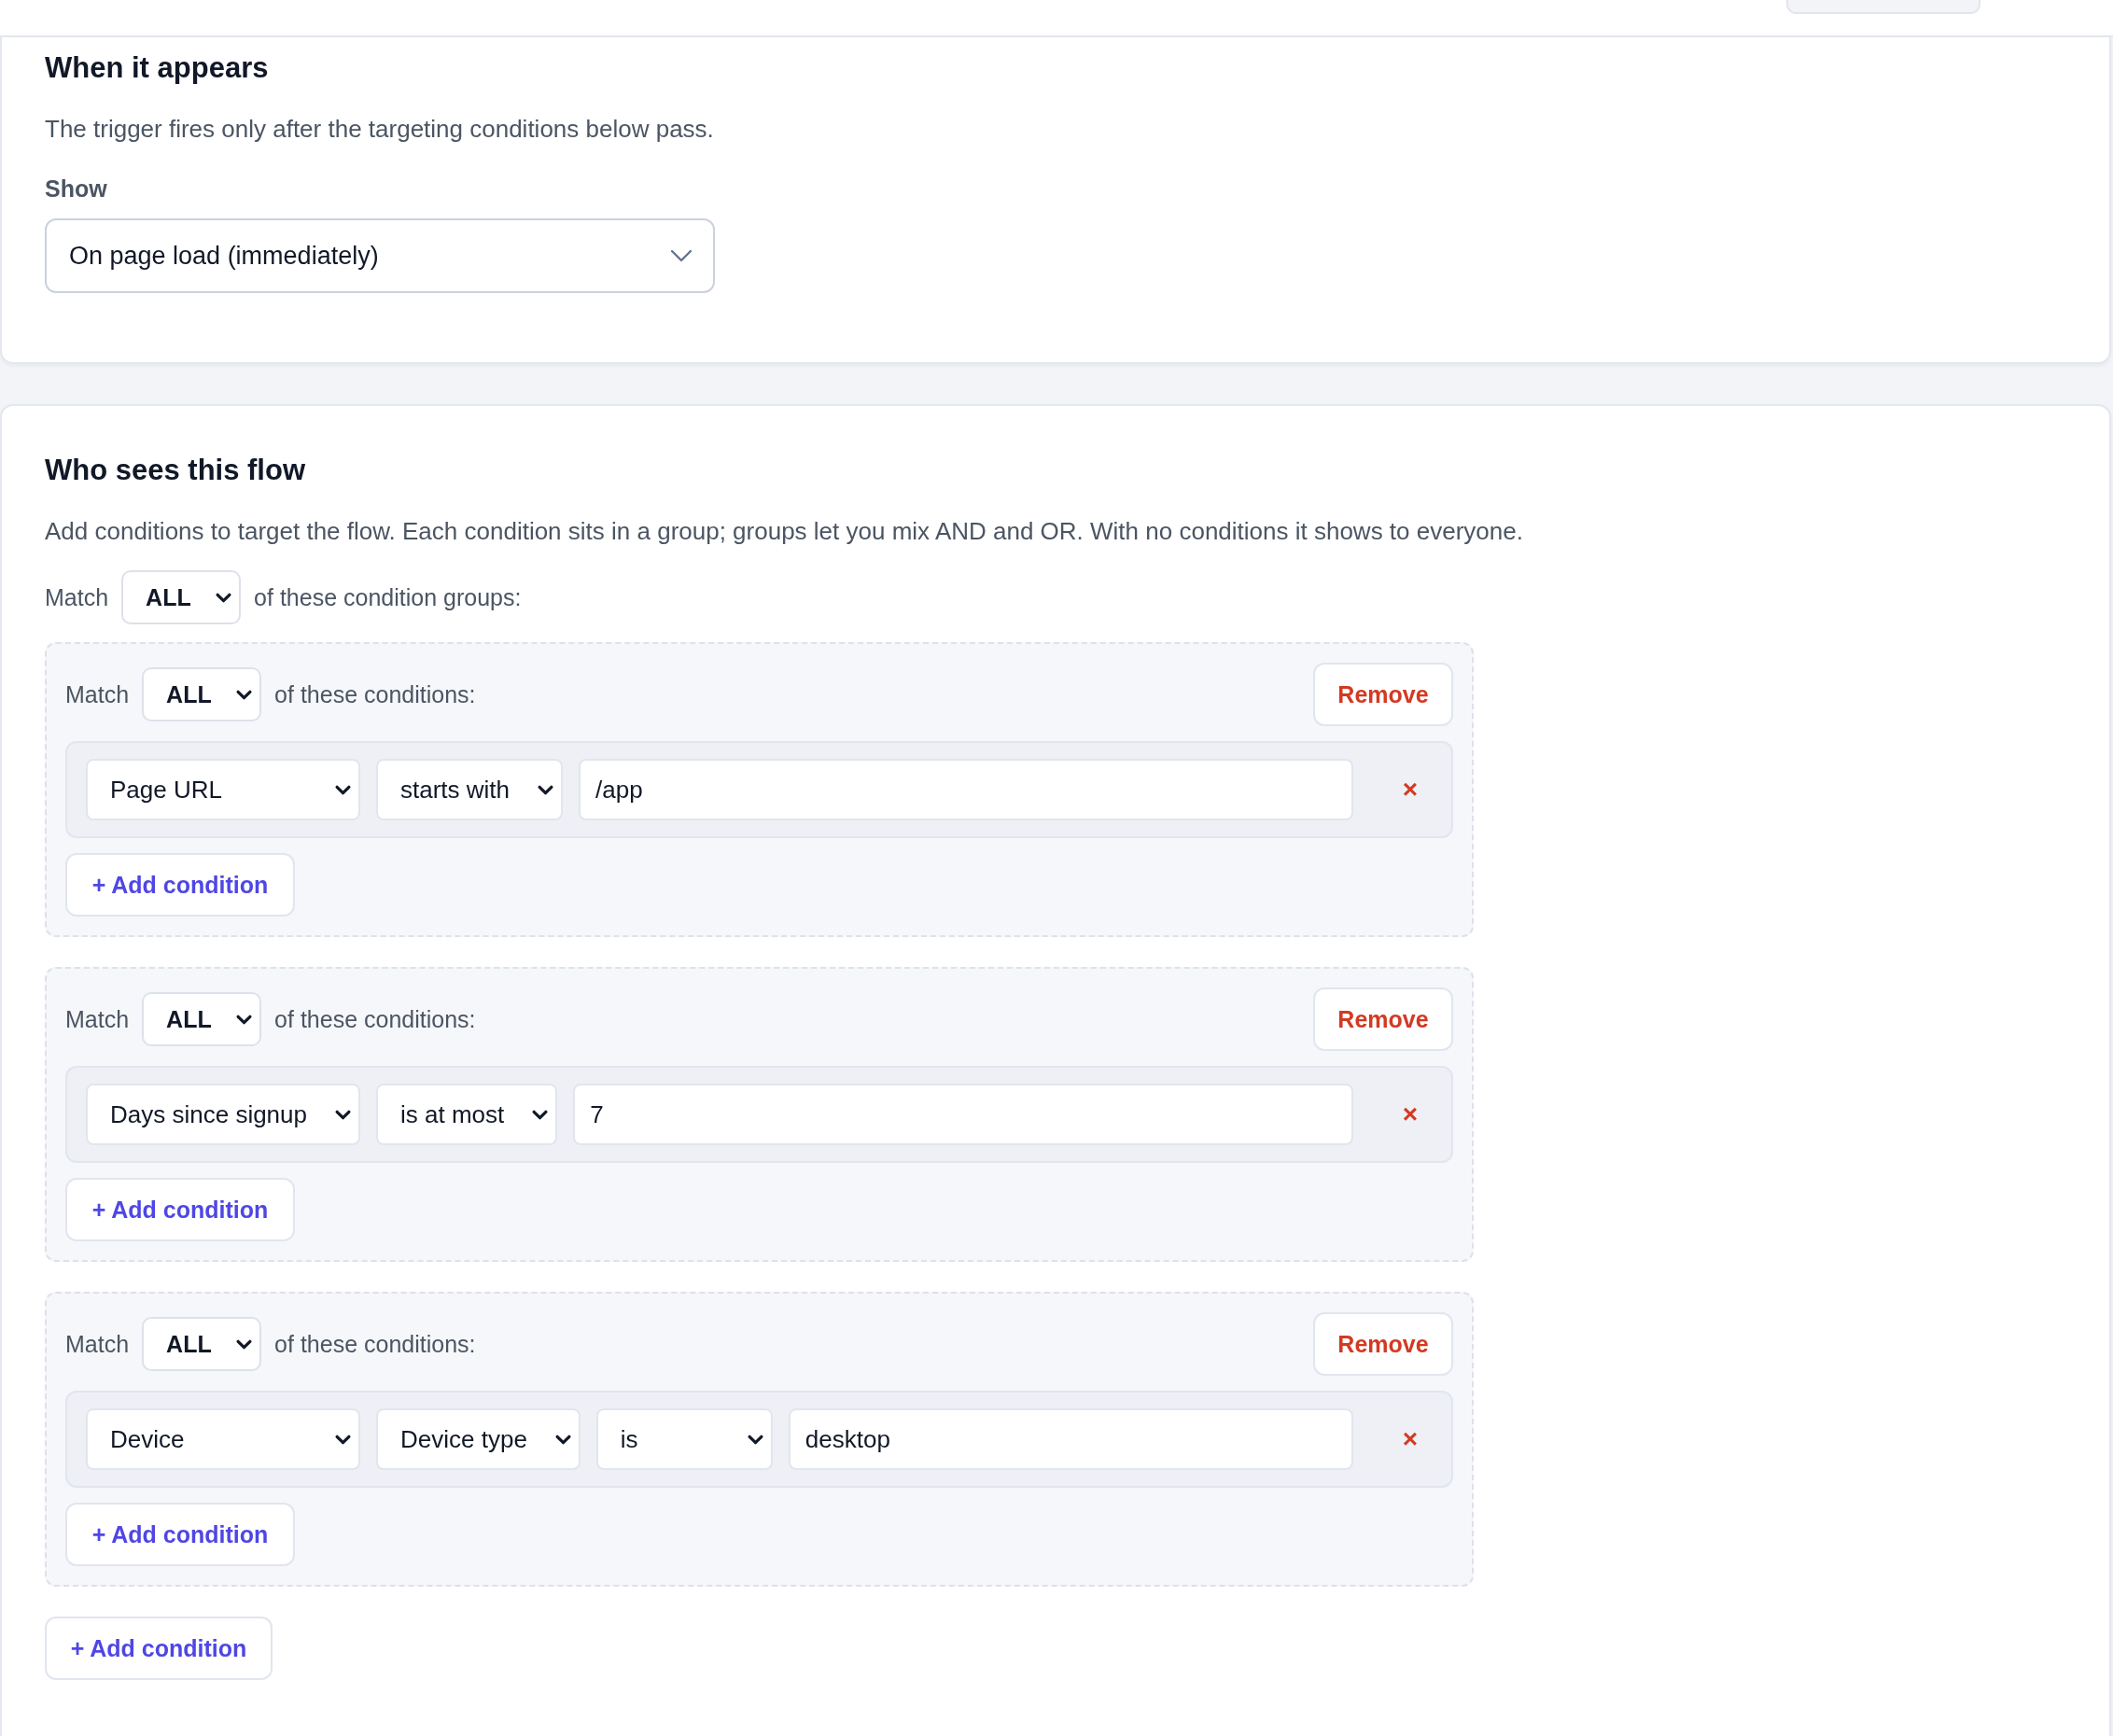 This screenshot has height=1736, width=2113. What do you see at coordinates (380, 129) in the screenshot?
I see `section-description: The trigger fires only after the targeting conditions below pass.` at bounding box center [380, 129].